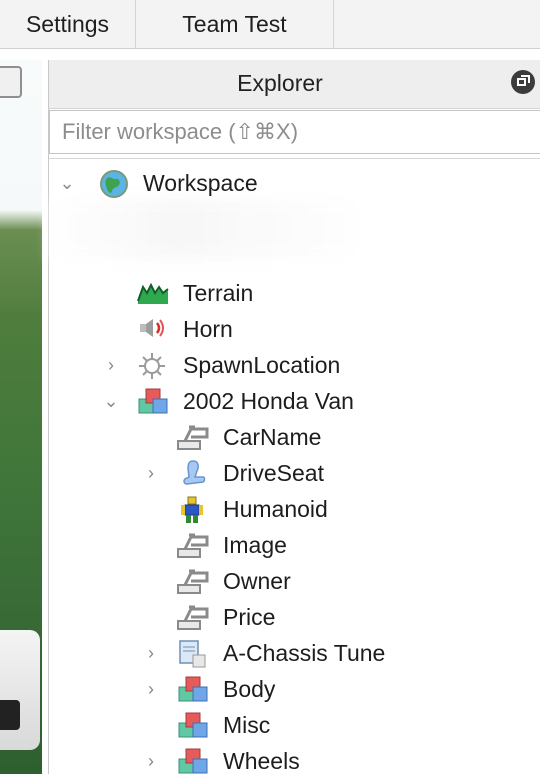 This screenshot has height=782, width=540. I want to click on tree-item-label: Humanoid, so click(275, 509).